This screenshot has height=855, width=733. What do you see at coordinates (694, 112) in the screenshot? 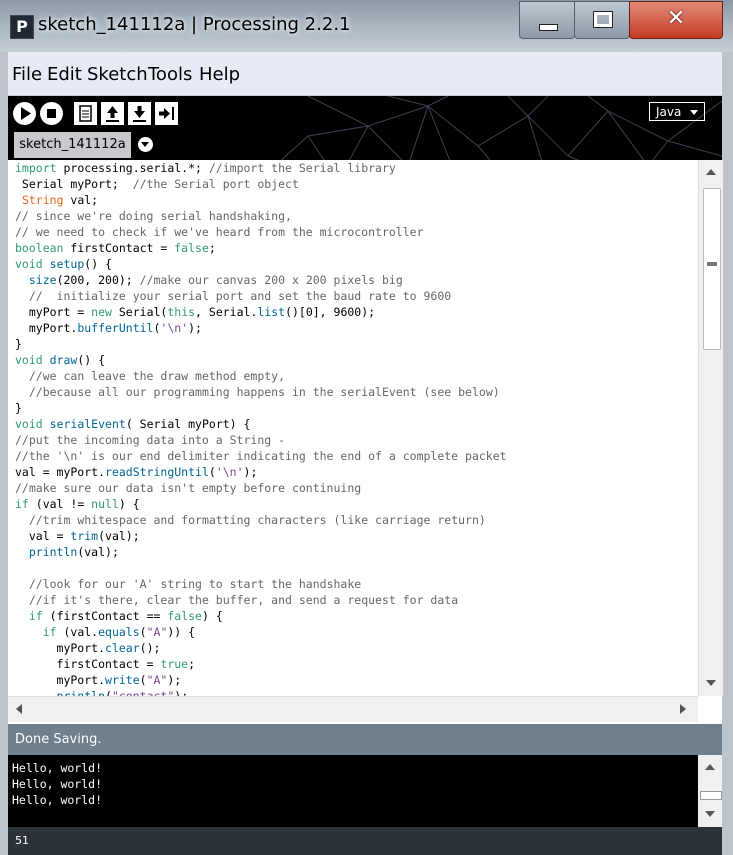
I see `chevron-down-icon` at bounding box center [694, 112].